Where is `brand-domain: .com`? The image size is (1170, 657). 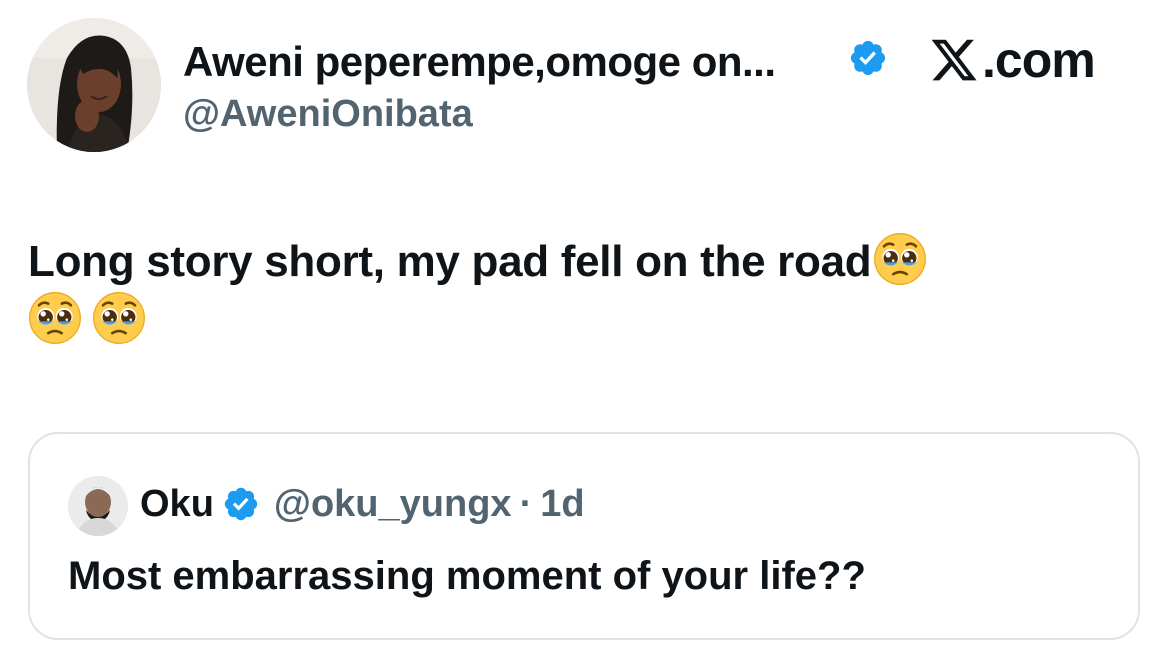 brand-domain: .com is located at coordinates (1039, 60).